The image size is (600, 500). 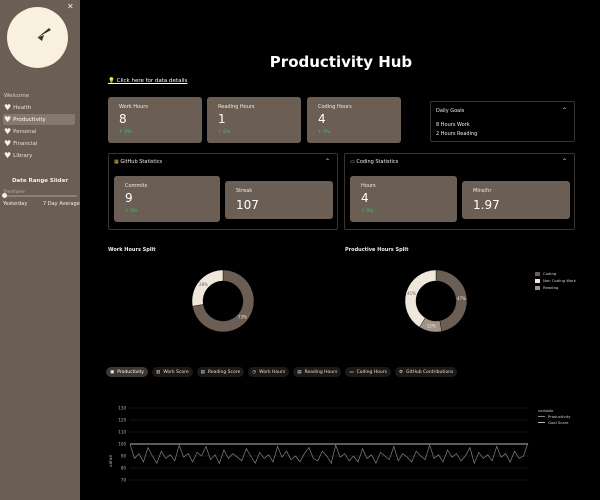 What do you see at coordinates (431, 325) in the screenshot?
I see `pie-slice-label: 12%` at bounding box center [431, 325].